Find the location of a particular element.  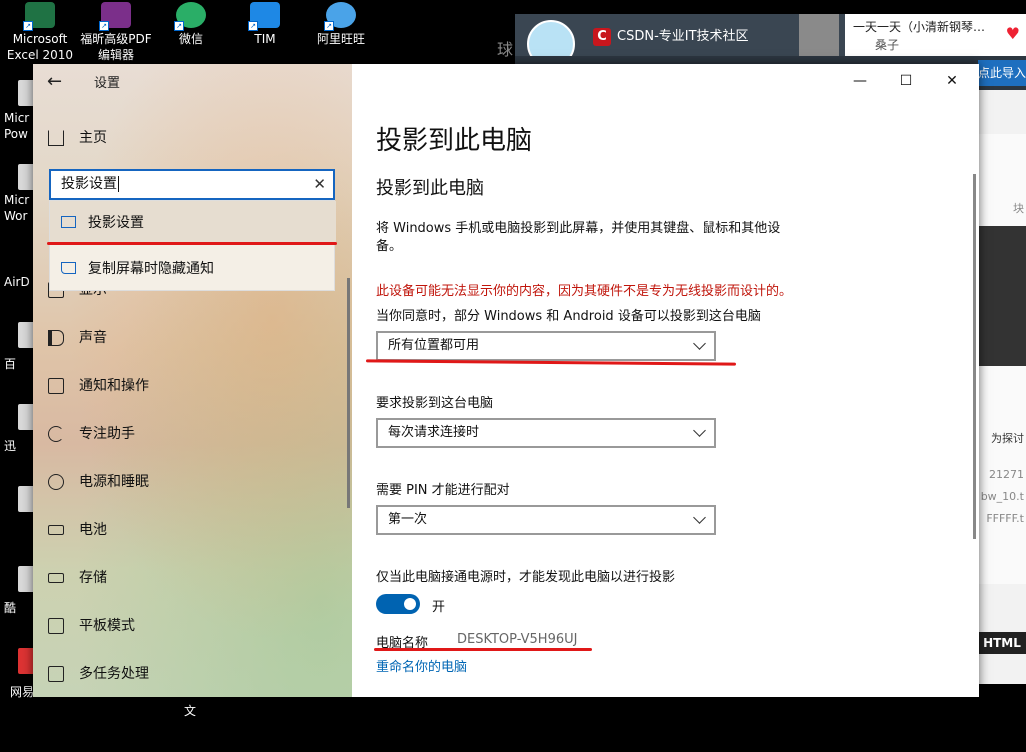

suggestion-item: 投影设置 is located at coordinates (193, 223).